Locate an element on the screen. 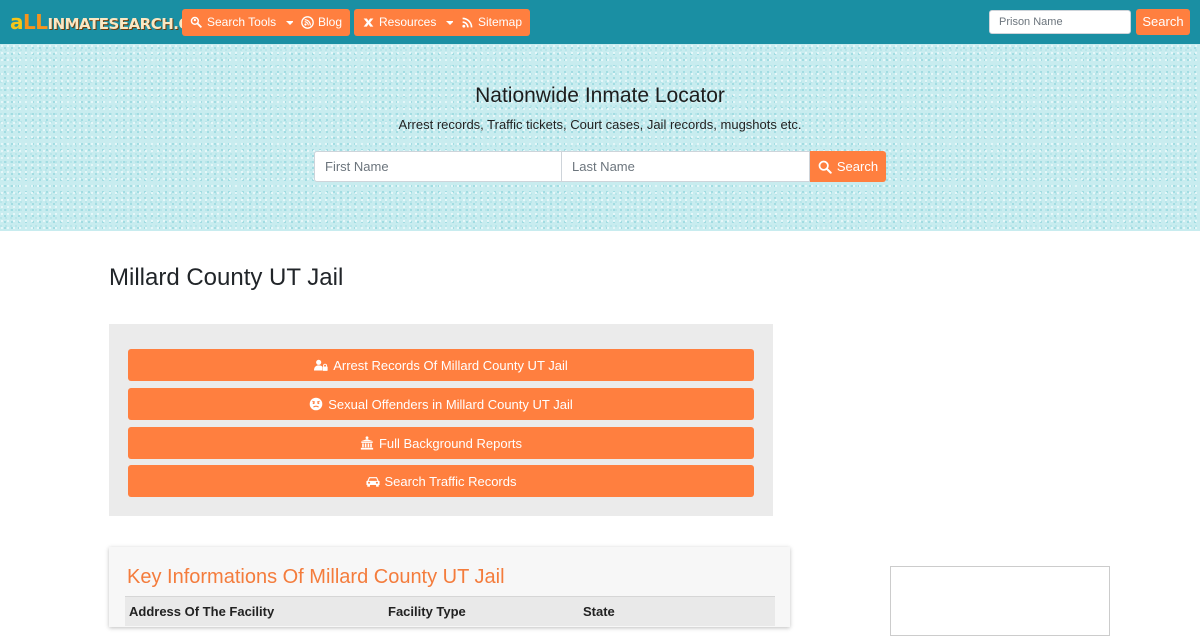  courthouse-icon is located at coordinates (367, 443).